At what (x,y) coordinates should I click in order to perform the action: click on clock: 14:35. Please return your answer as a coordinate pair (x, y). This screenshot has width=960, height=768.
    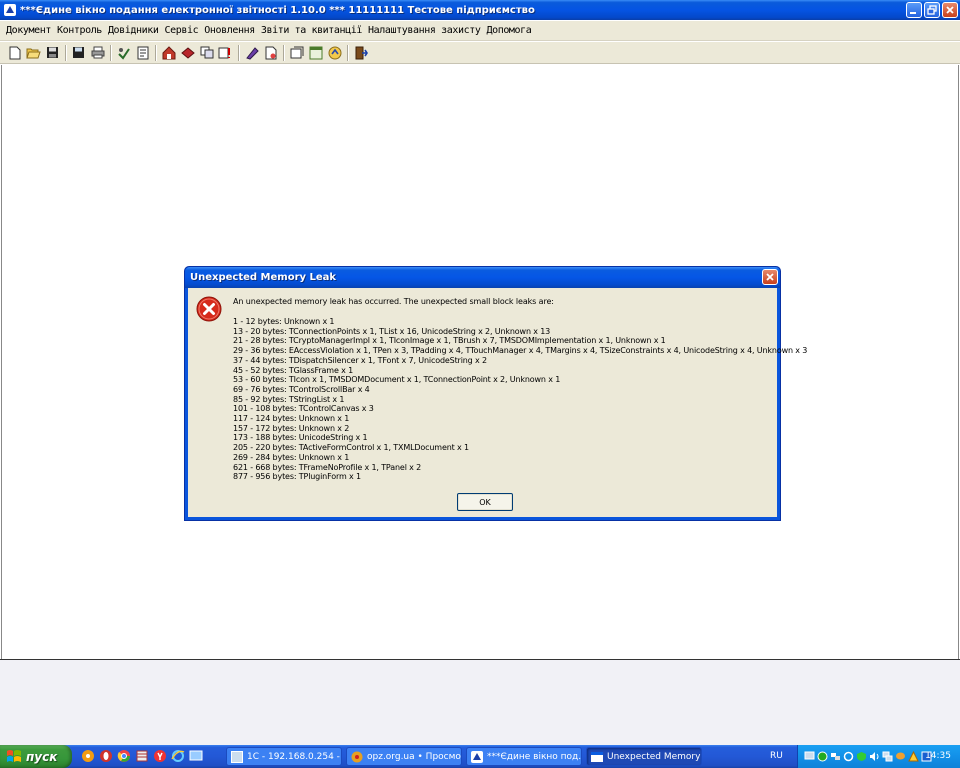
    Looking at the image, I should click on (938, 756).